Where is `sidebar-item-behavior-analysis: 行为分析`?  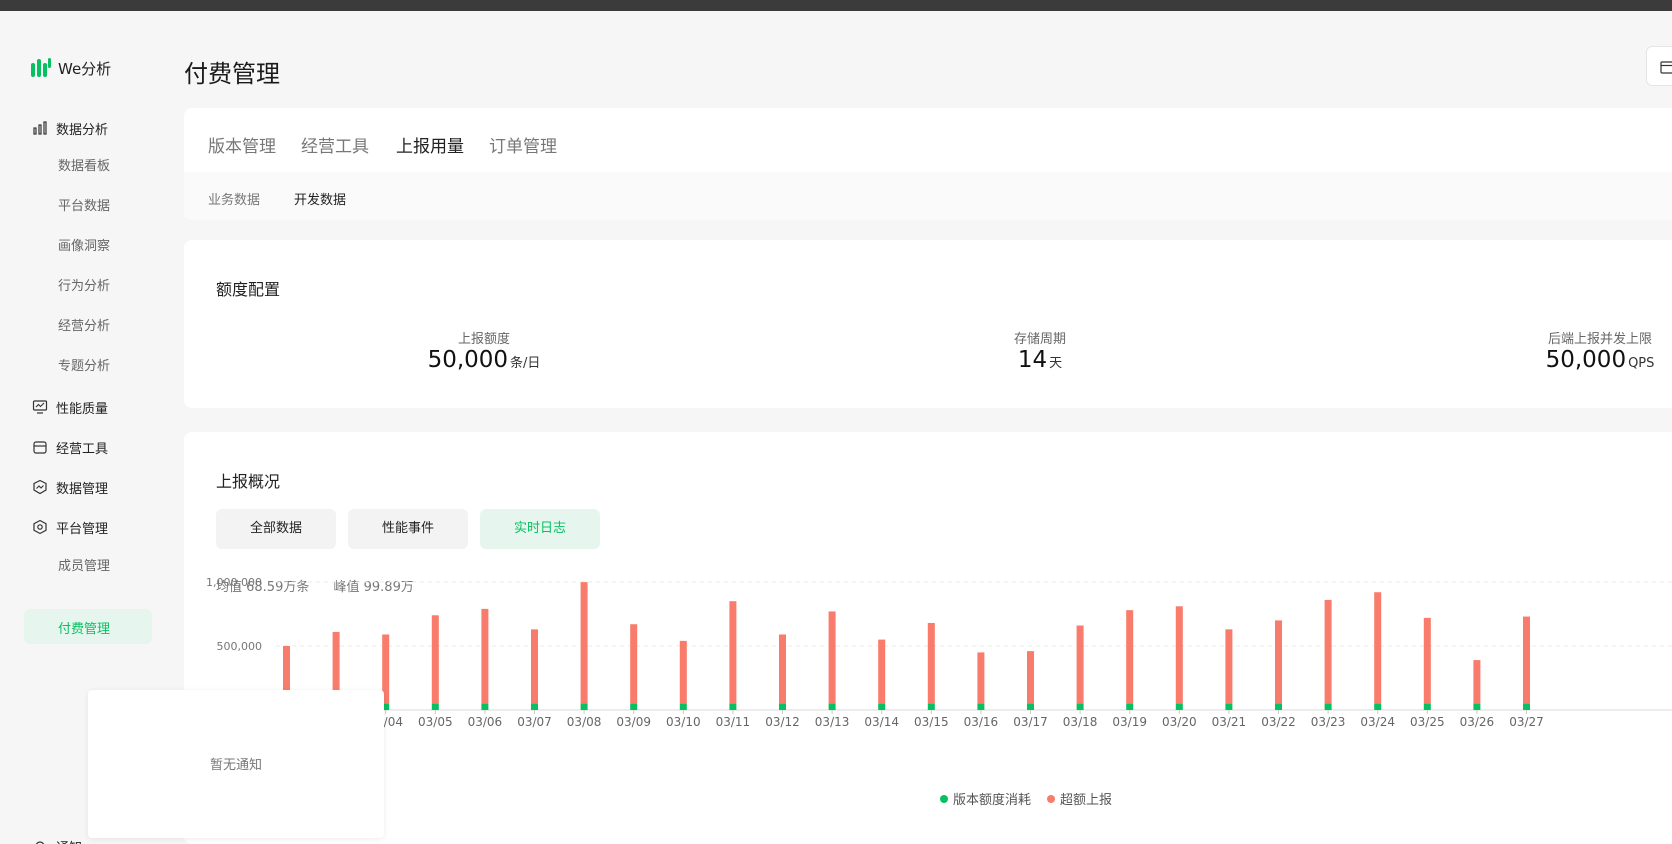
sidebar-item-behavior-analysis: 行为分析 is located at coordinates (84, 284).